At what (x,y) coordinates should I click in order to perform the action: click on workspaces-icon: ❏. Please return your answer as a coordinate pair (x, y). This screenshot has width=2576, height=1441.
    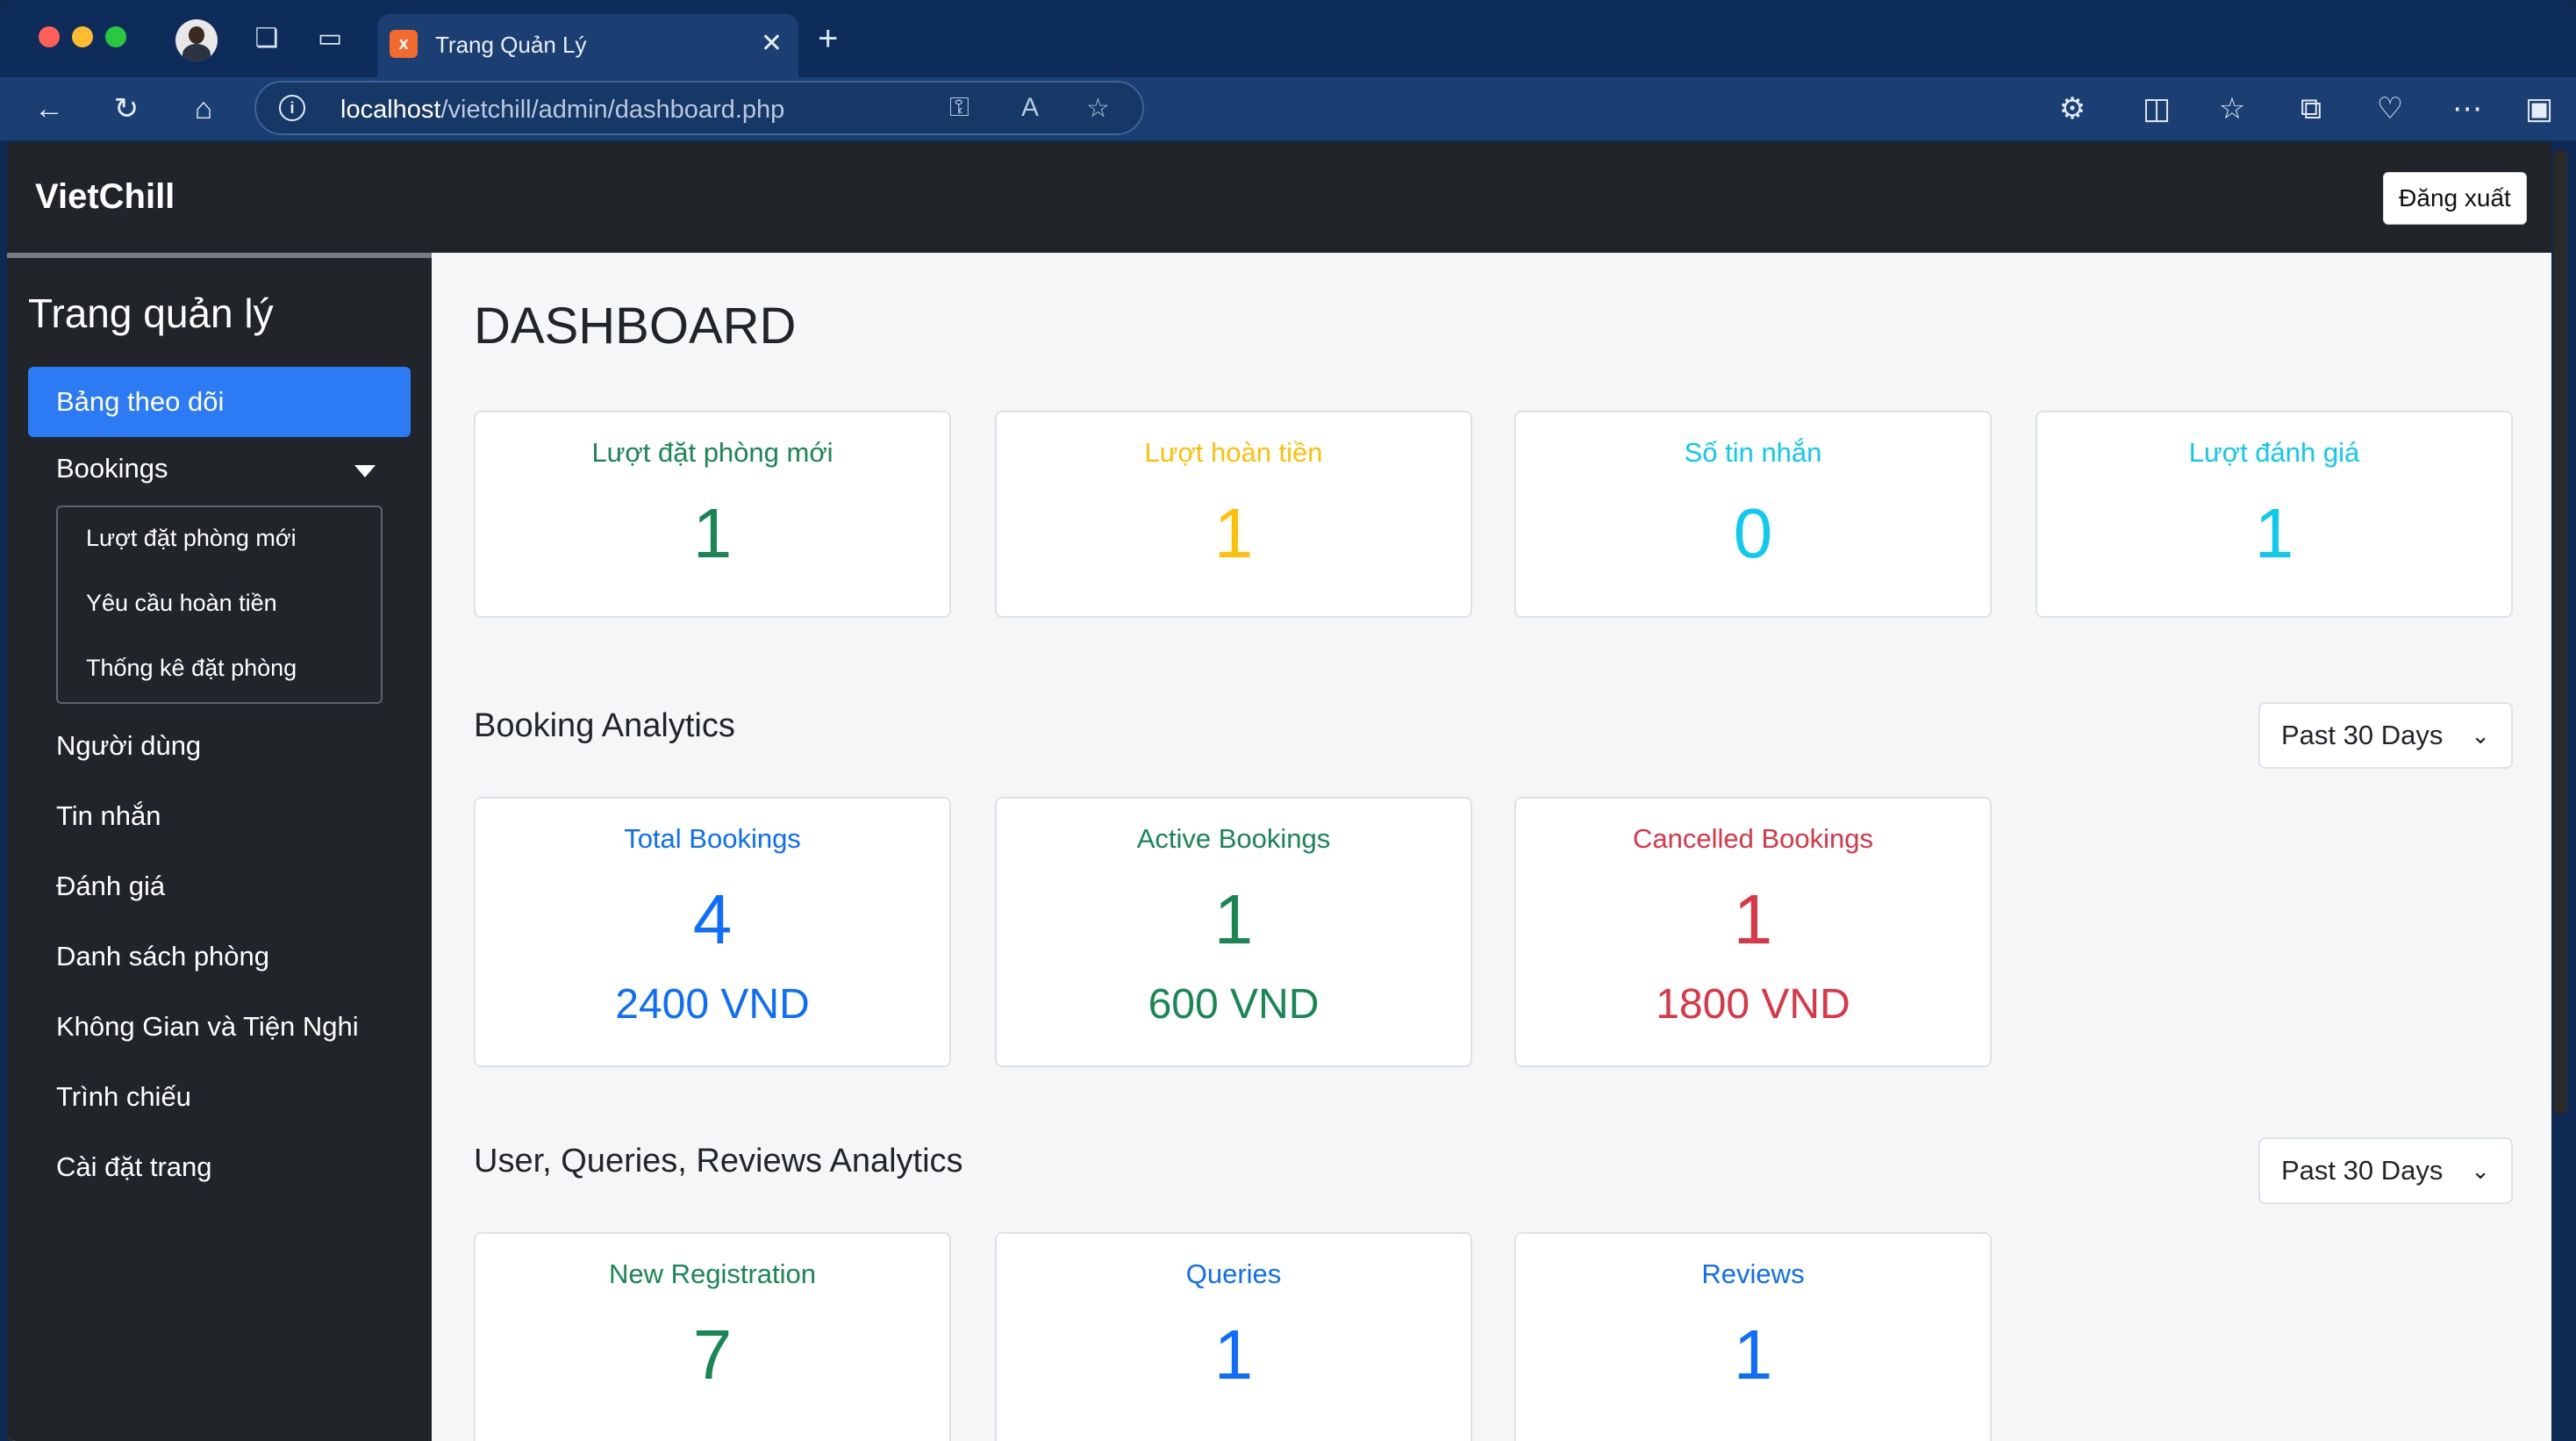
    Looking at the image, I should click on (266, 38).